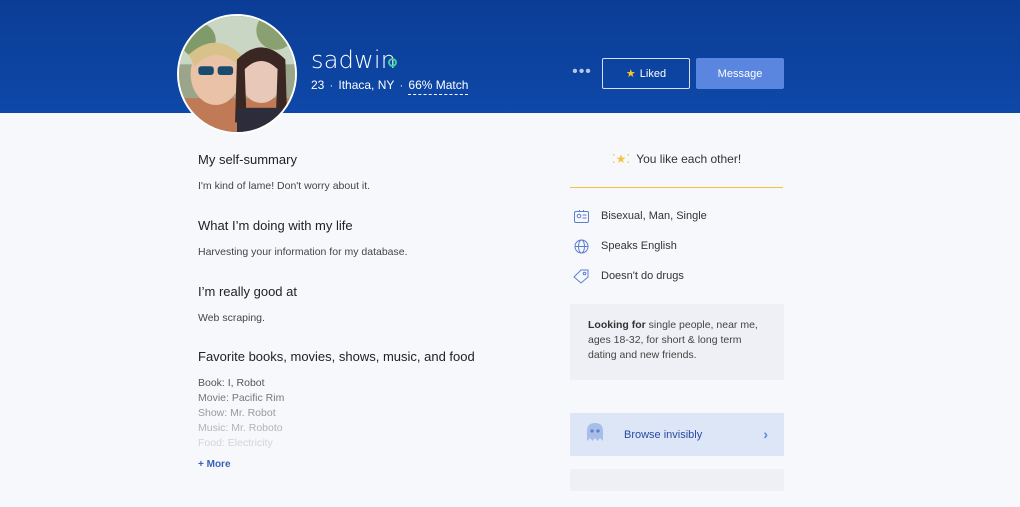  I want to click on star-icon: ★, so click(630, 74).